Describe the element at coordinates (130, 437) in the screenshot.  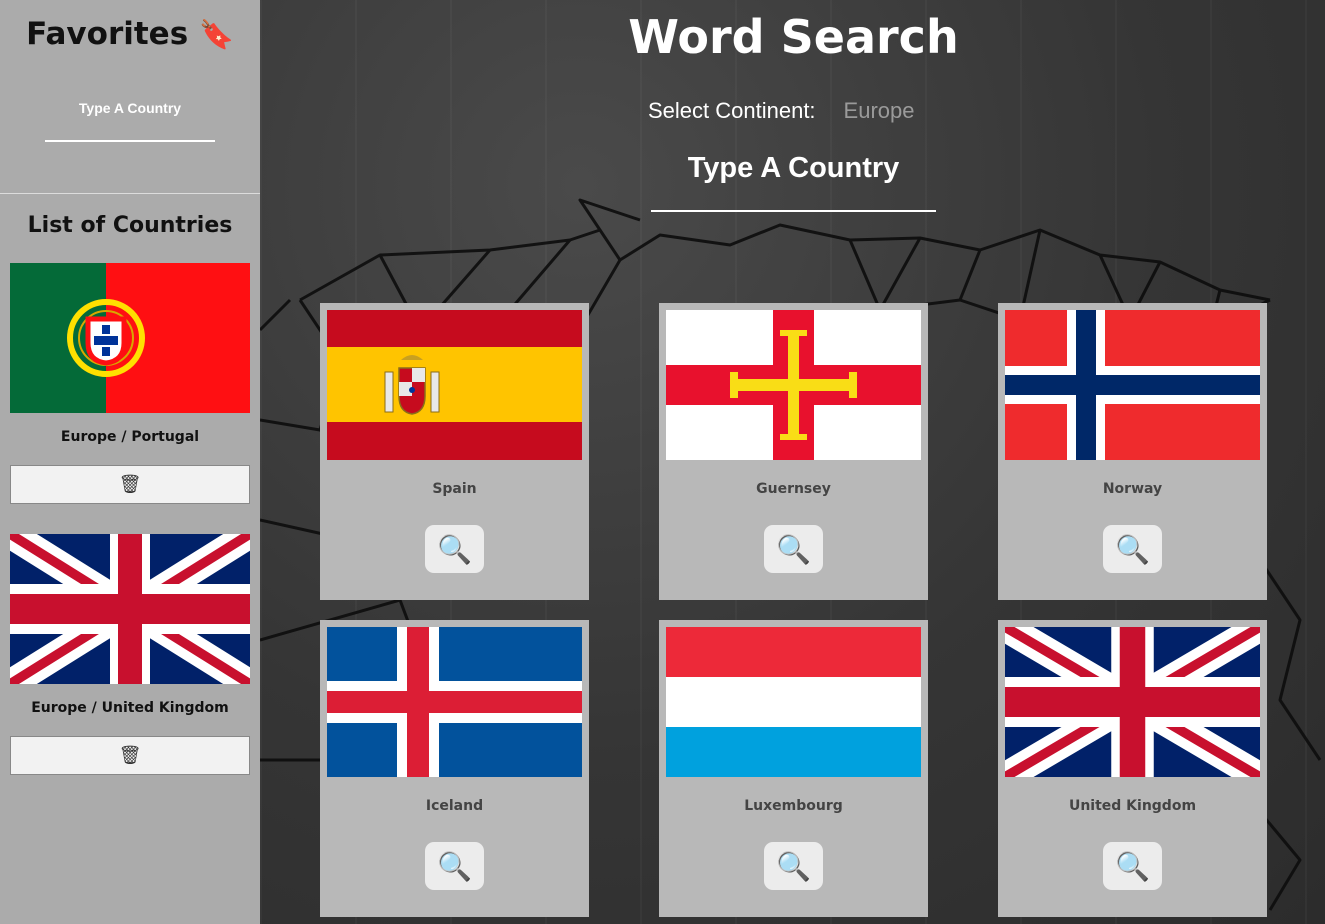
I see `favorite-caption: Europe / Portugal` at that location.